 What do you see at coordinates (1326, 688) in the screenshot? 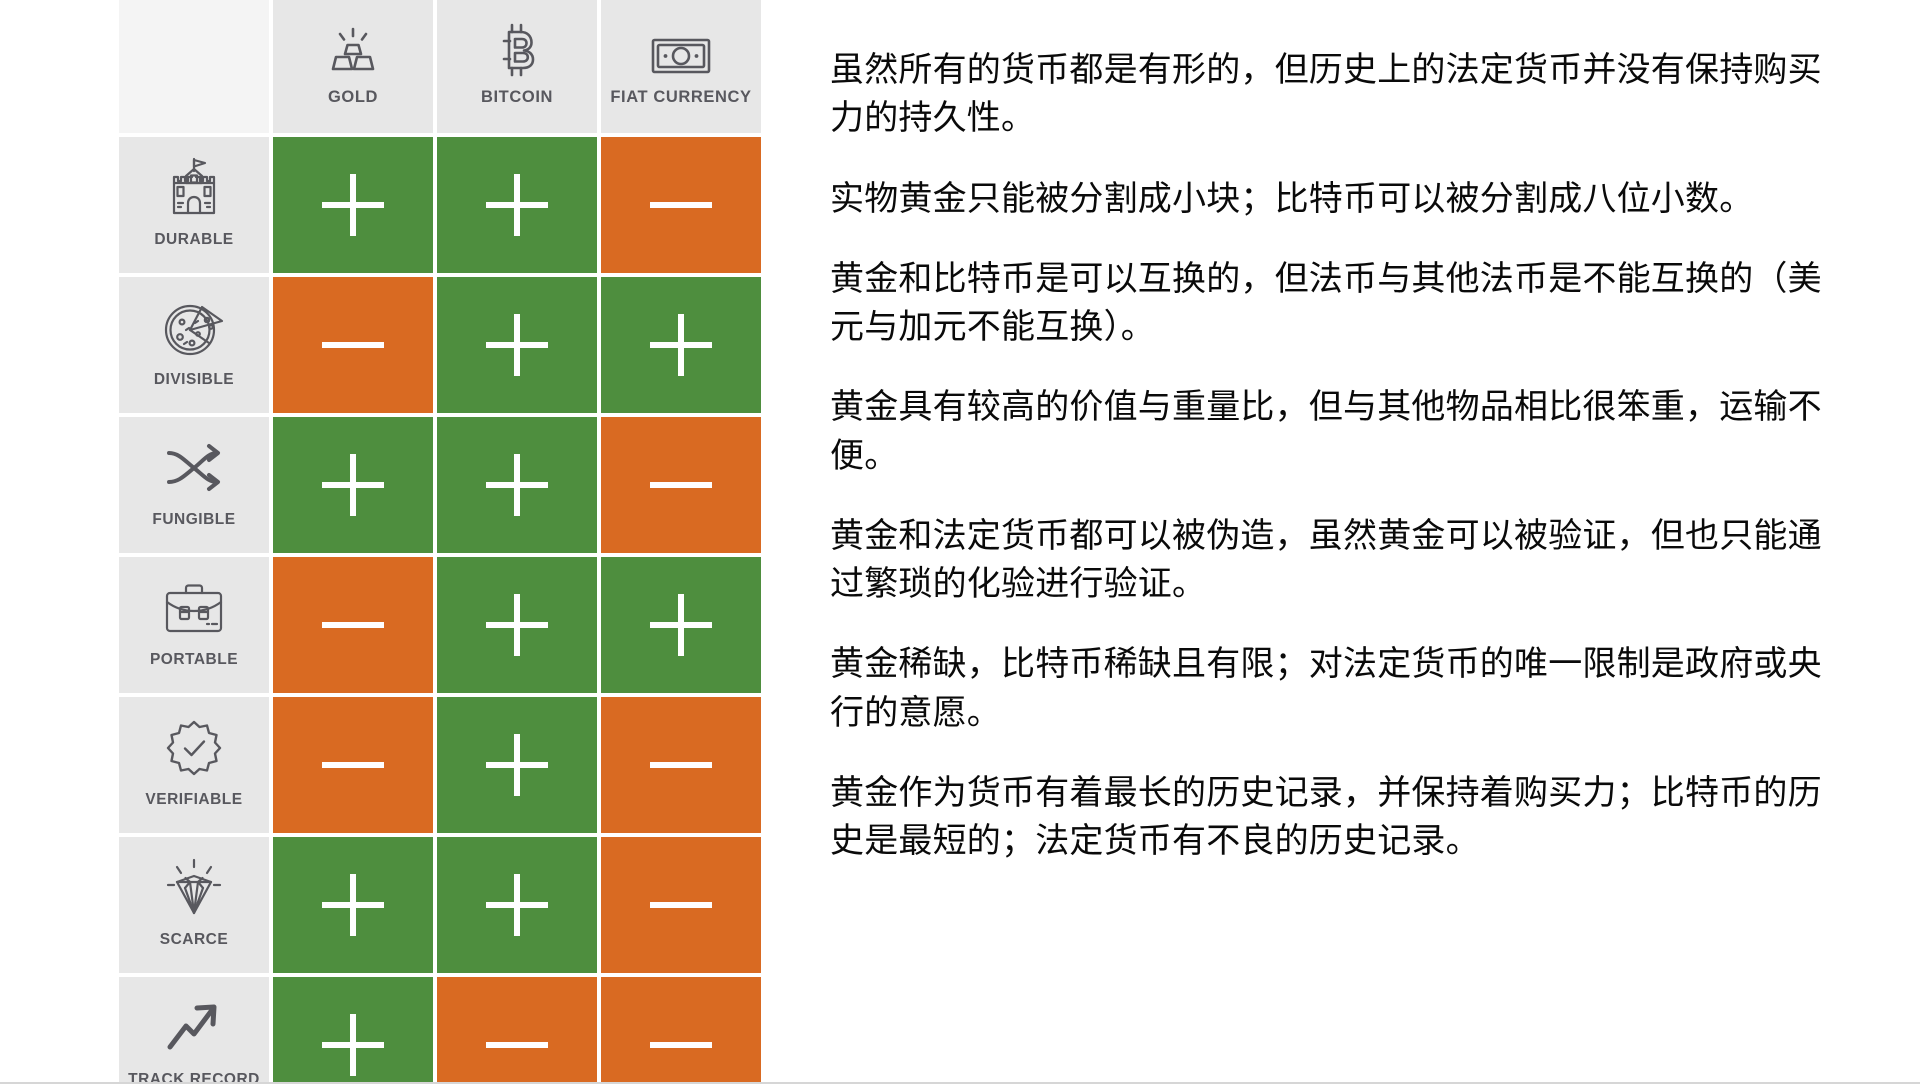
I see `commentary-paragraph-6: 黄金稀缺，比特币稀缺且有限；对法定货币的唯一限制是政府或央行的意愿。` at bounding box center [1326, 688].